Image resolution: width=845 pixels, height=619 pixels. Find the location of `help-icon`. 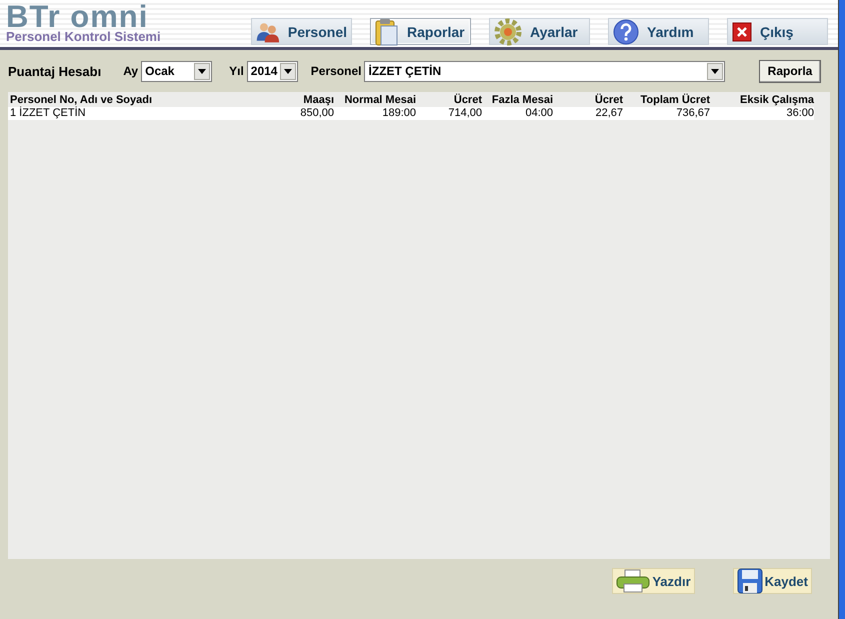

help-icon is located at coordinates (626, 31).